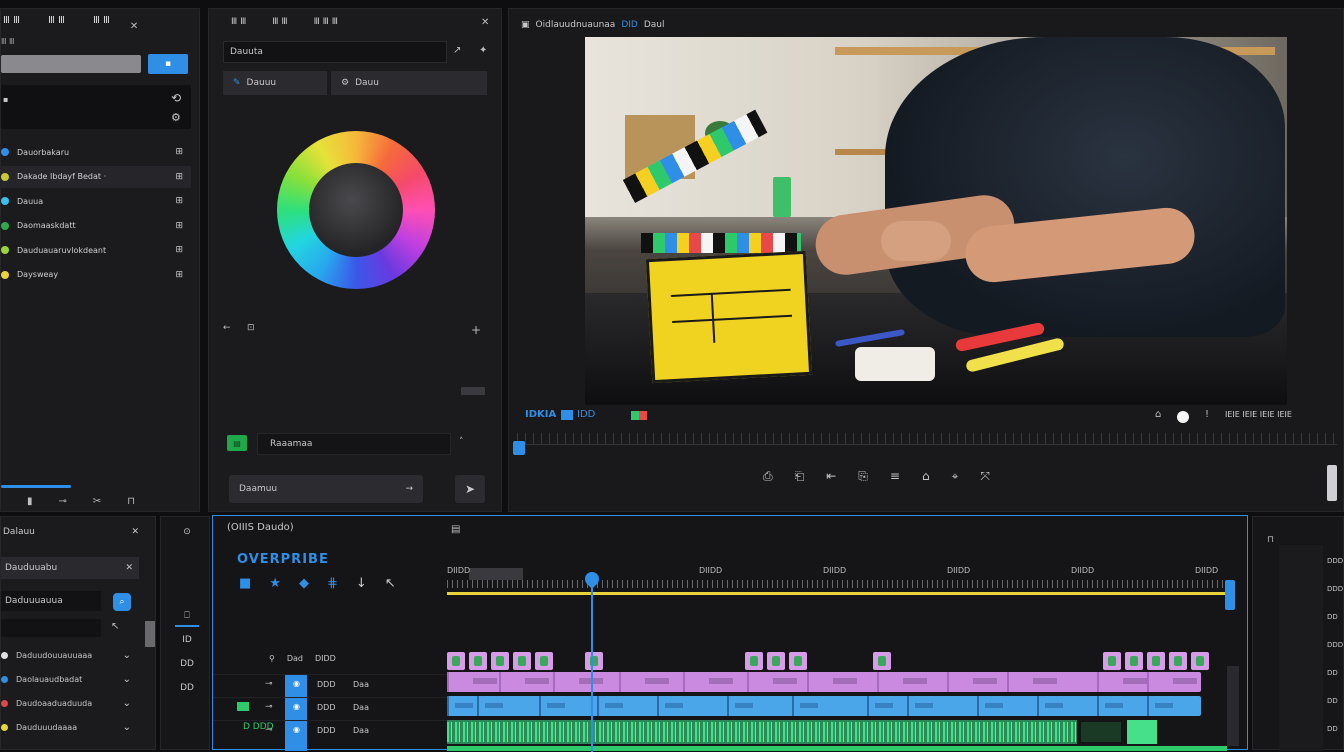  Describe the element at coordinates (476, 330) in the screenshot. I see `add-icon: +` at that location.